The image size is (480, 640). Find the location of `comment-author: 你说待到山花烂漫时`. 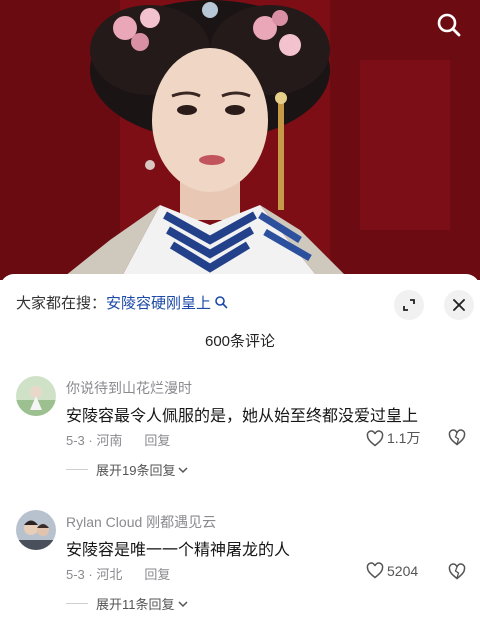

comment-author: 你说待到山花烂漫时 is located at coordinates (129, 388).